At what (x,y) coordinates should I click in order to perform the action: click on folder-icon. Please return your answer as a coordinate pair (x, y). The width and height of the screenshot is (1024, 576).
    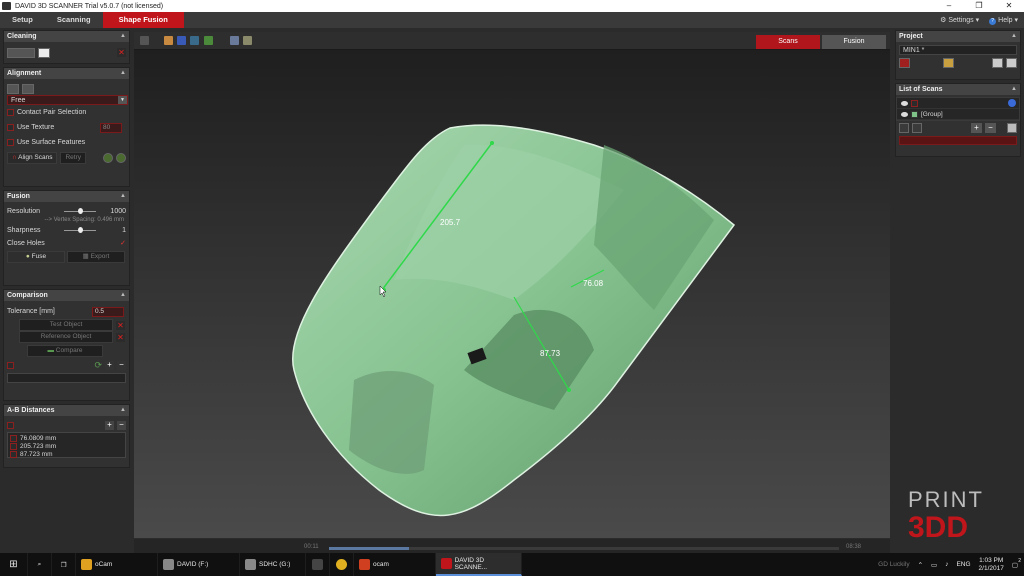
    Looking at the image, I should click on (247, 40).